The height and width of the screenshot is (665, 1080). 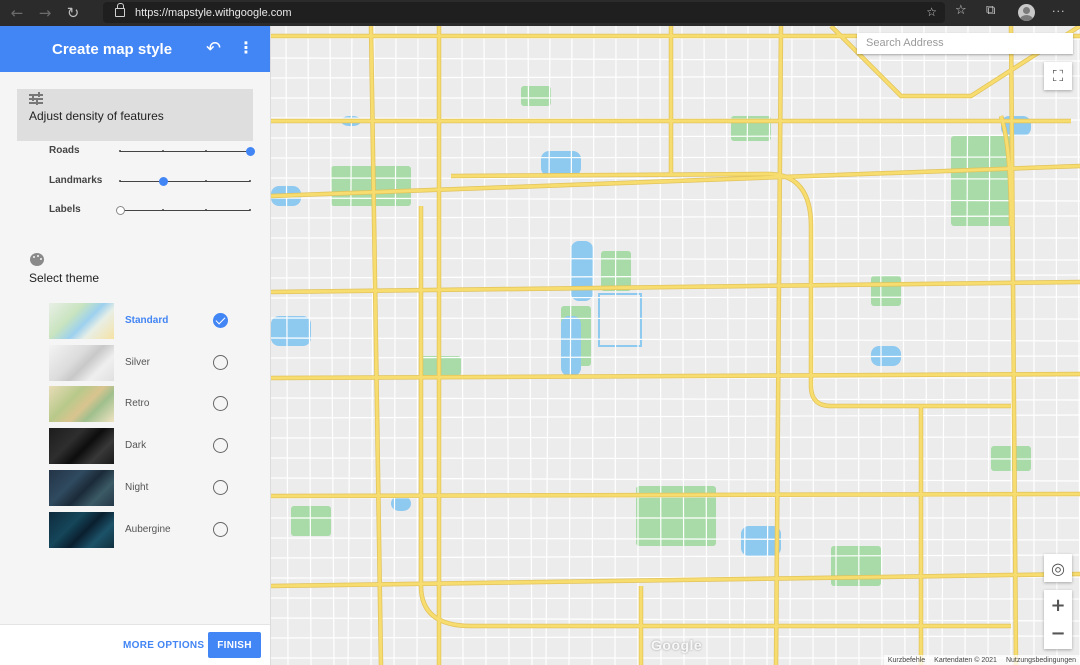 What do you see at coordinates (965, 43) in the screenshot?
I see `search-address-input: Search Address` at bounding box center [965, 43].